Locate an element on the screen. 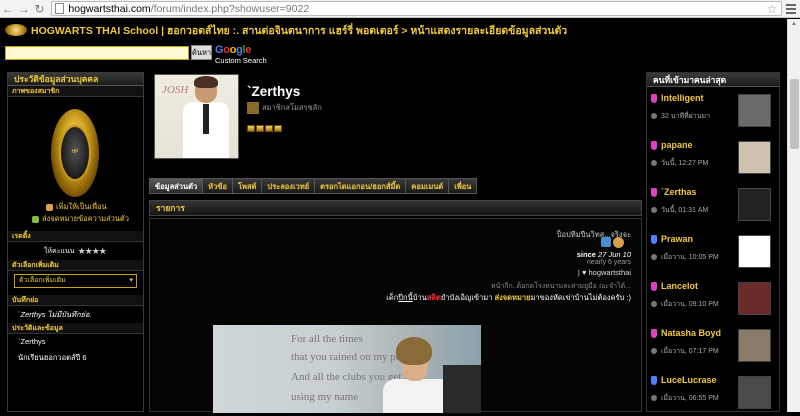 This screenshot has height=416, width=800. history-header: ประวัติและข้อมูล is located at coordinates (75, 328).